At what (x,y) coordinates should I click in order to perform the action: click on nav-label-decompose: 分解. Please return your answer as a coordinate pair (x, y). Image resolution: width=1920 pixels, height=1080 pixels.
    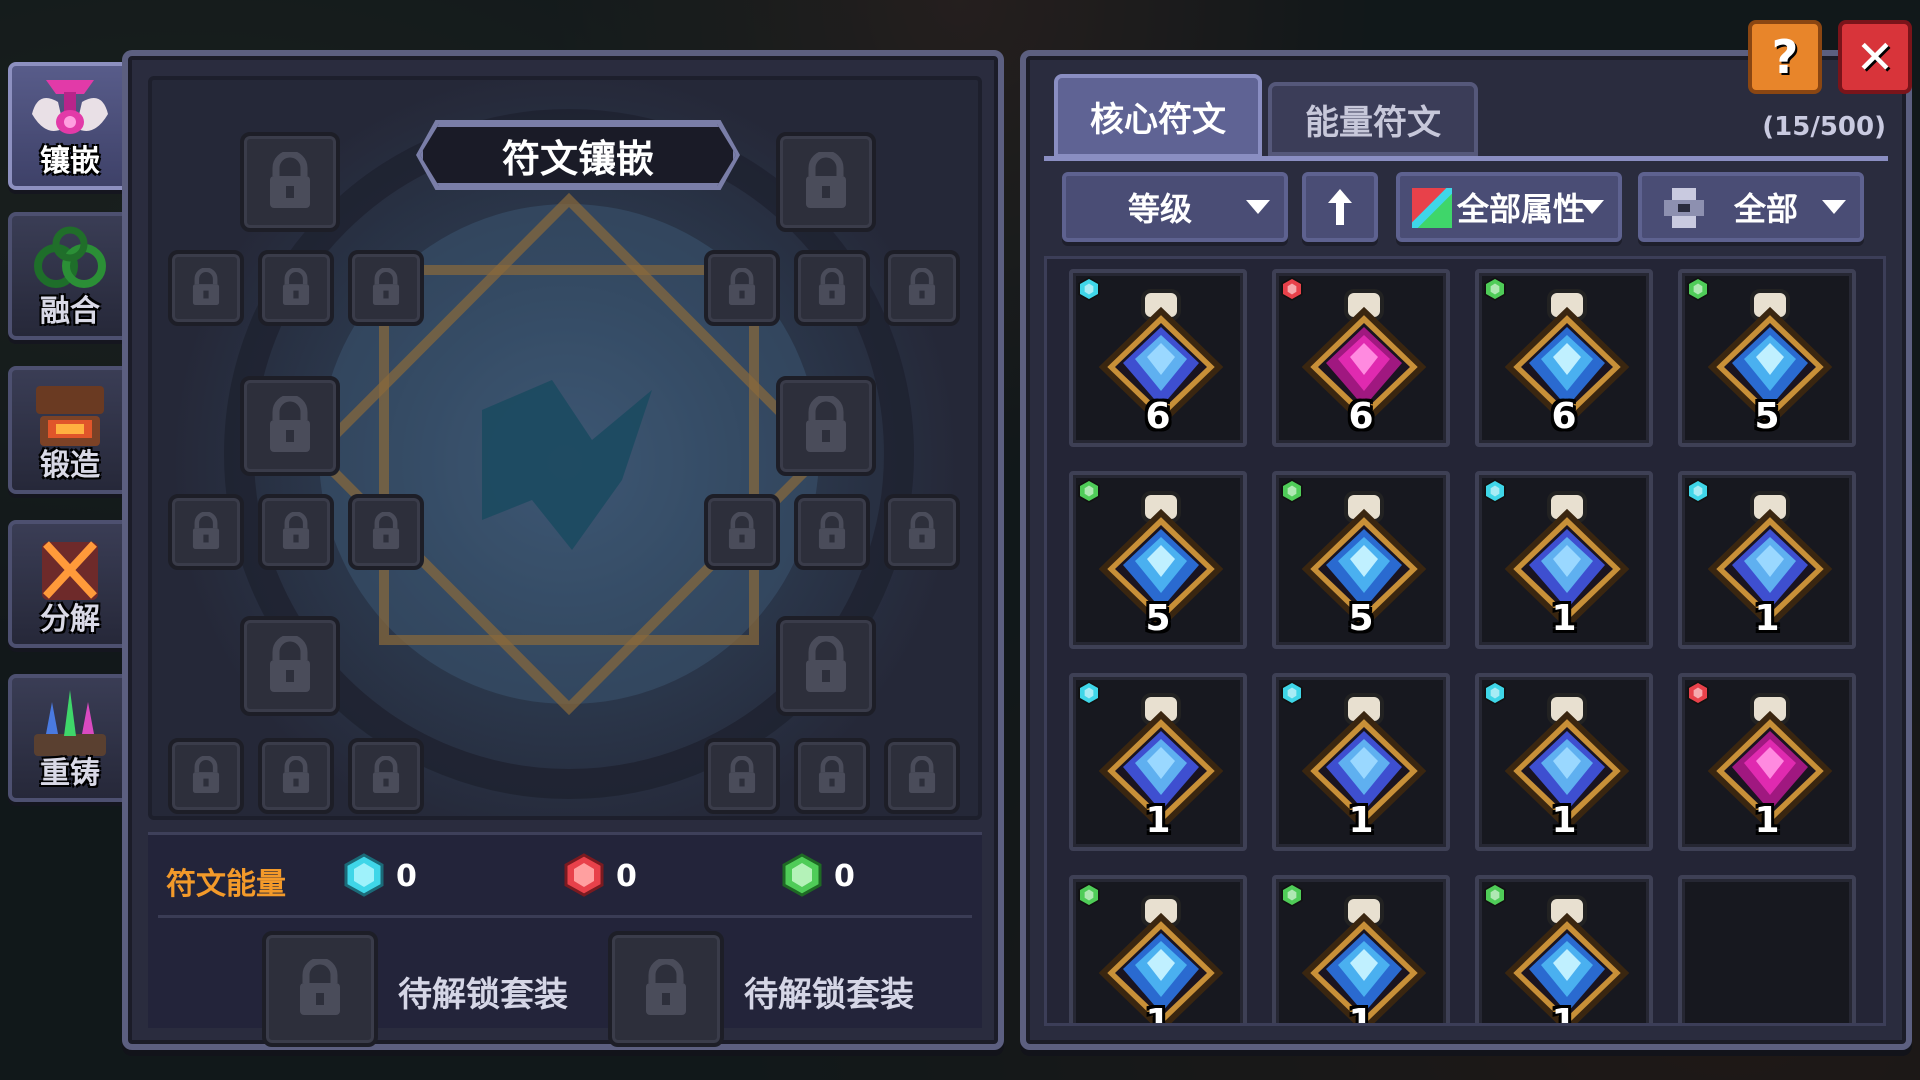
    Looking at the image, I should click on (70, 619).